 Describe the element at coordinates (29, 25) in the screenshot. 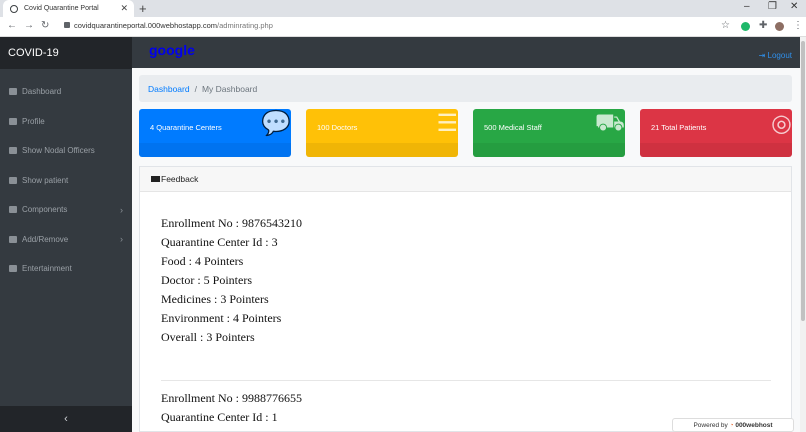

I see `forward-icon: →` at that location.